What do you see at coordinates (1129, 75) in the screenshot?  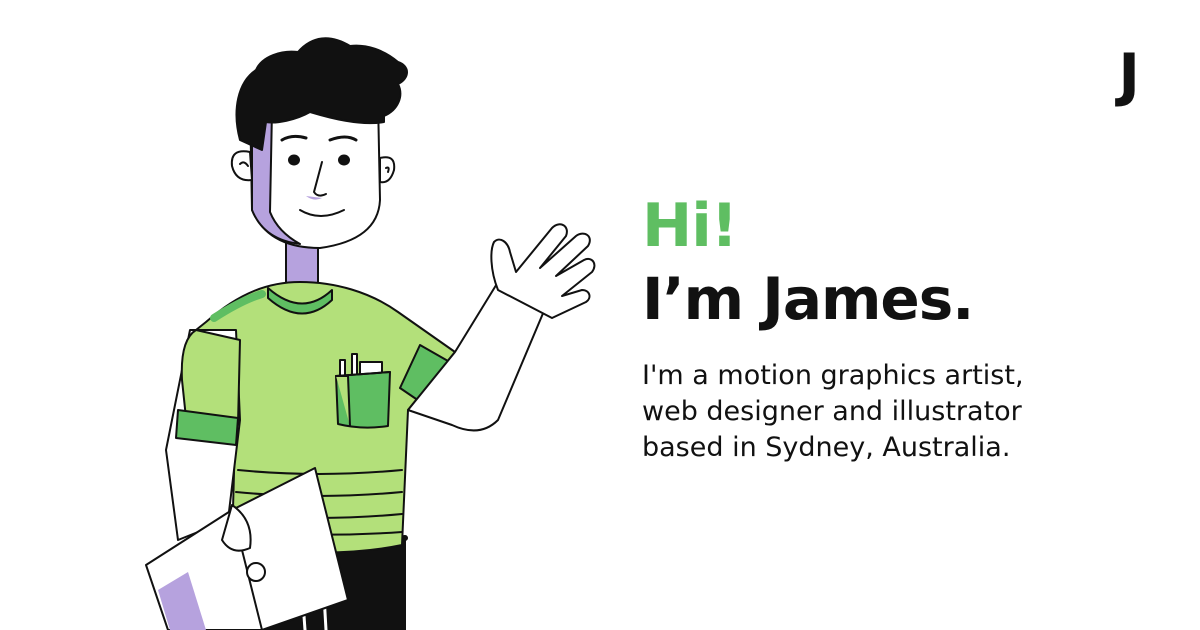 I see `brand-logo: J` at bounding box center [1129, 75].